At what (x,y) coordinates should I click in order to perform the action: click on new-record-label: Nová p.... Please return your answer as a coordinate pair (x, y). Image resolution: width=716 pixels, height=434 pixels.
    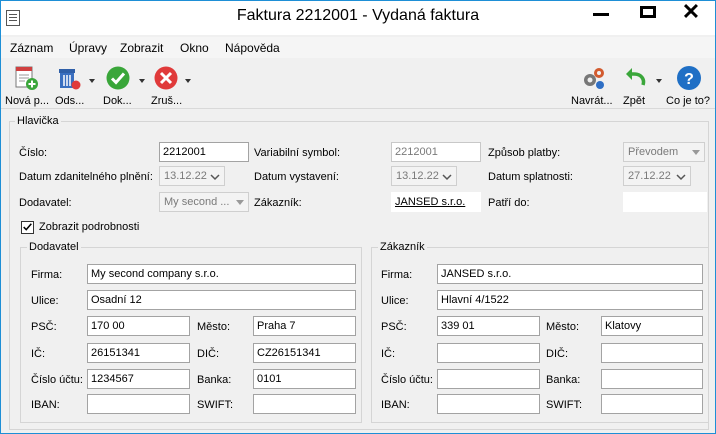
    Looking at the image, I should click on (27, 101).